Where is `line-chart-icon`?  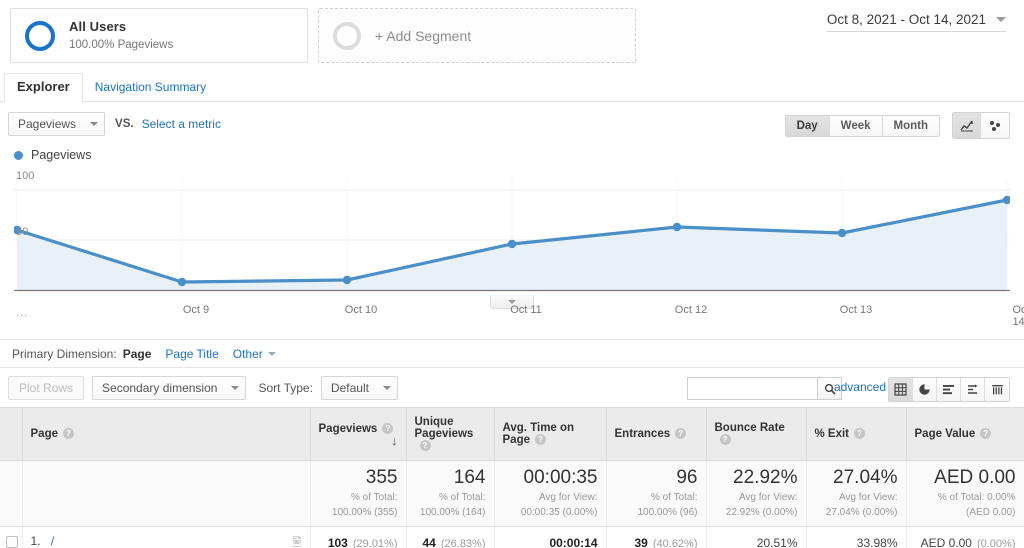 line-chart-icon is located at coordinates (967, 125).